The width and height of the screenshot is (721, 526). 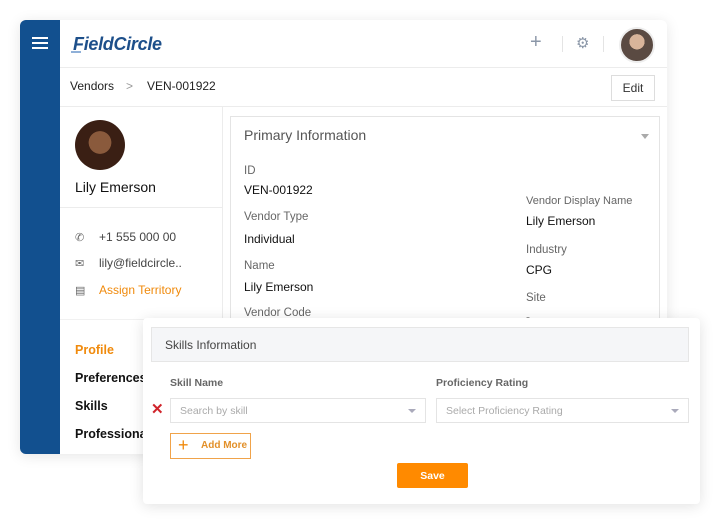 I want to click on side-rail, so click(x=40, y=237).